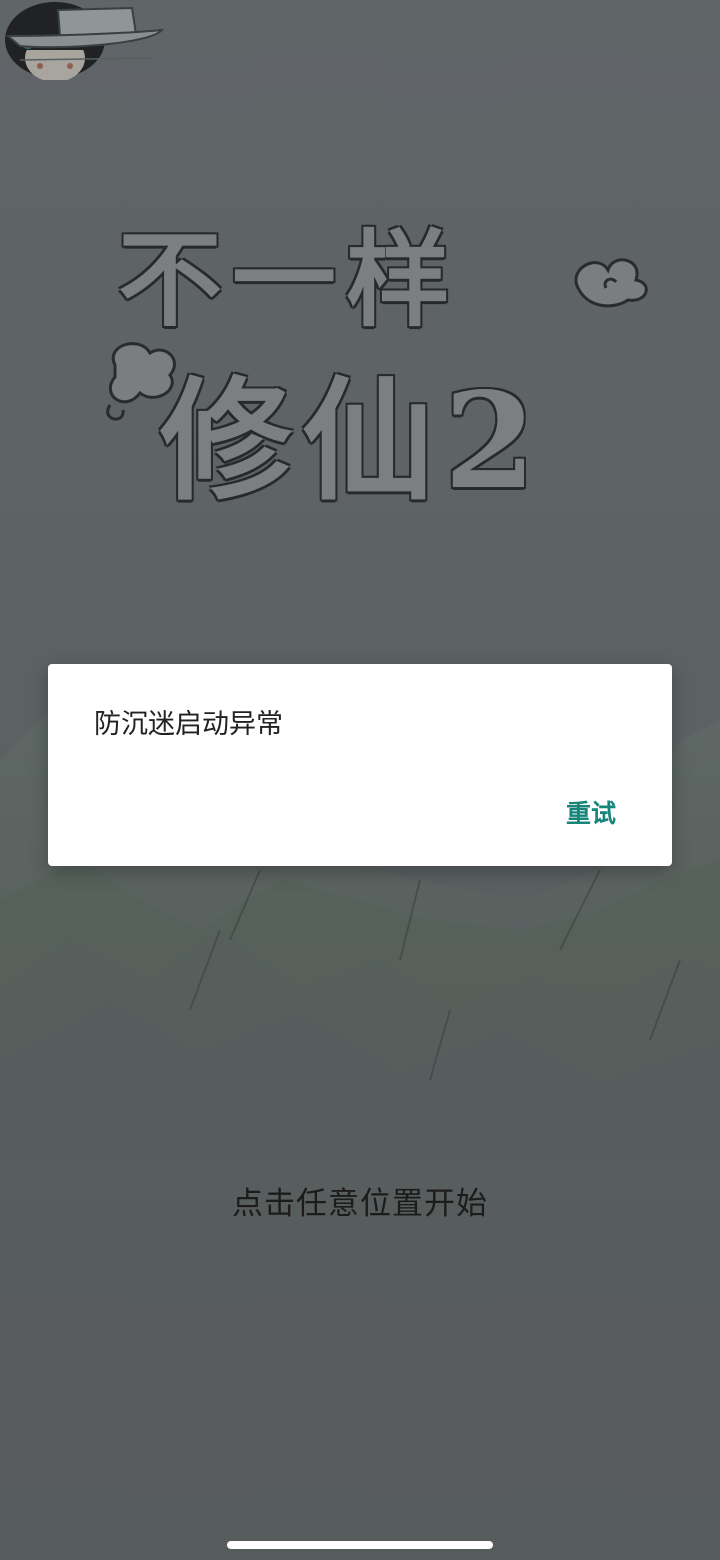 The width and height of the screenshot is (720, 1560). Describe the element at coordinates (360, 1200) in the screenshot. I see `tap-to-start-hint: 点击任意位置开始` at that location.